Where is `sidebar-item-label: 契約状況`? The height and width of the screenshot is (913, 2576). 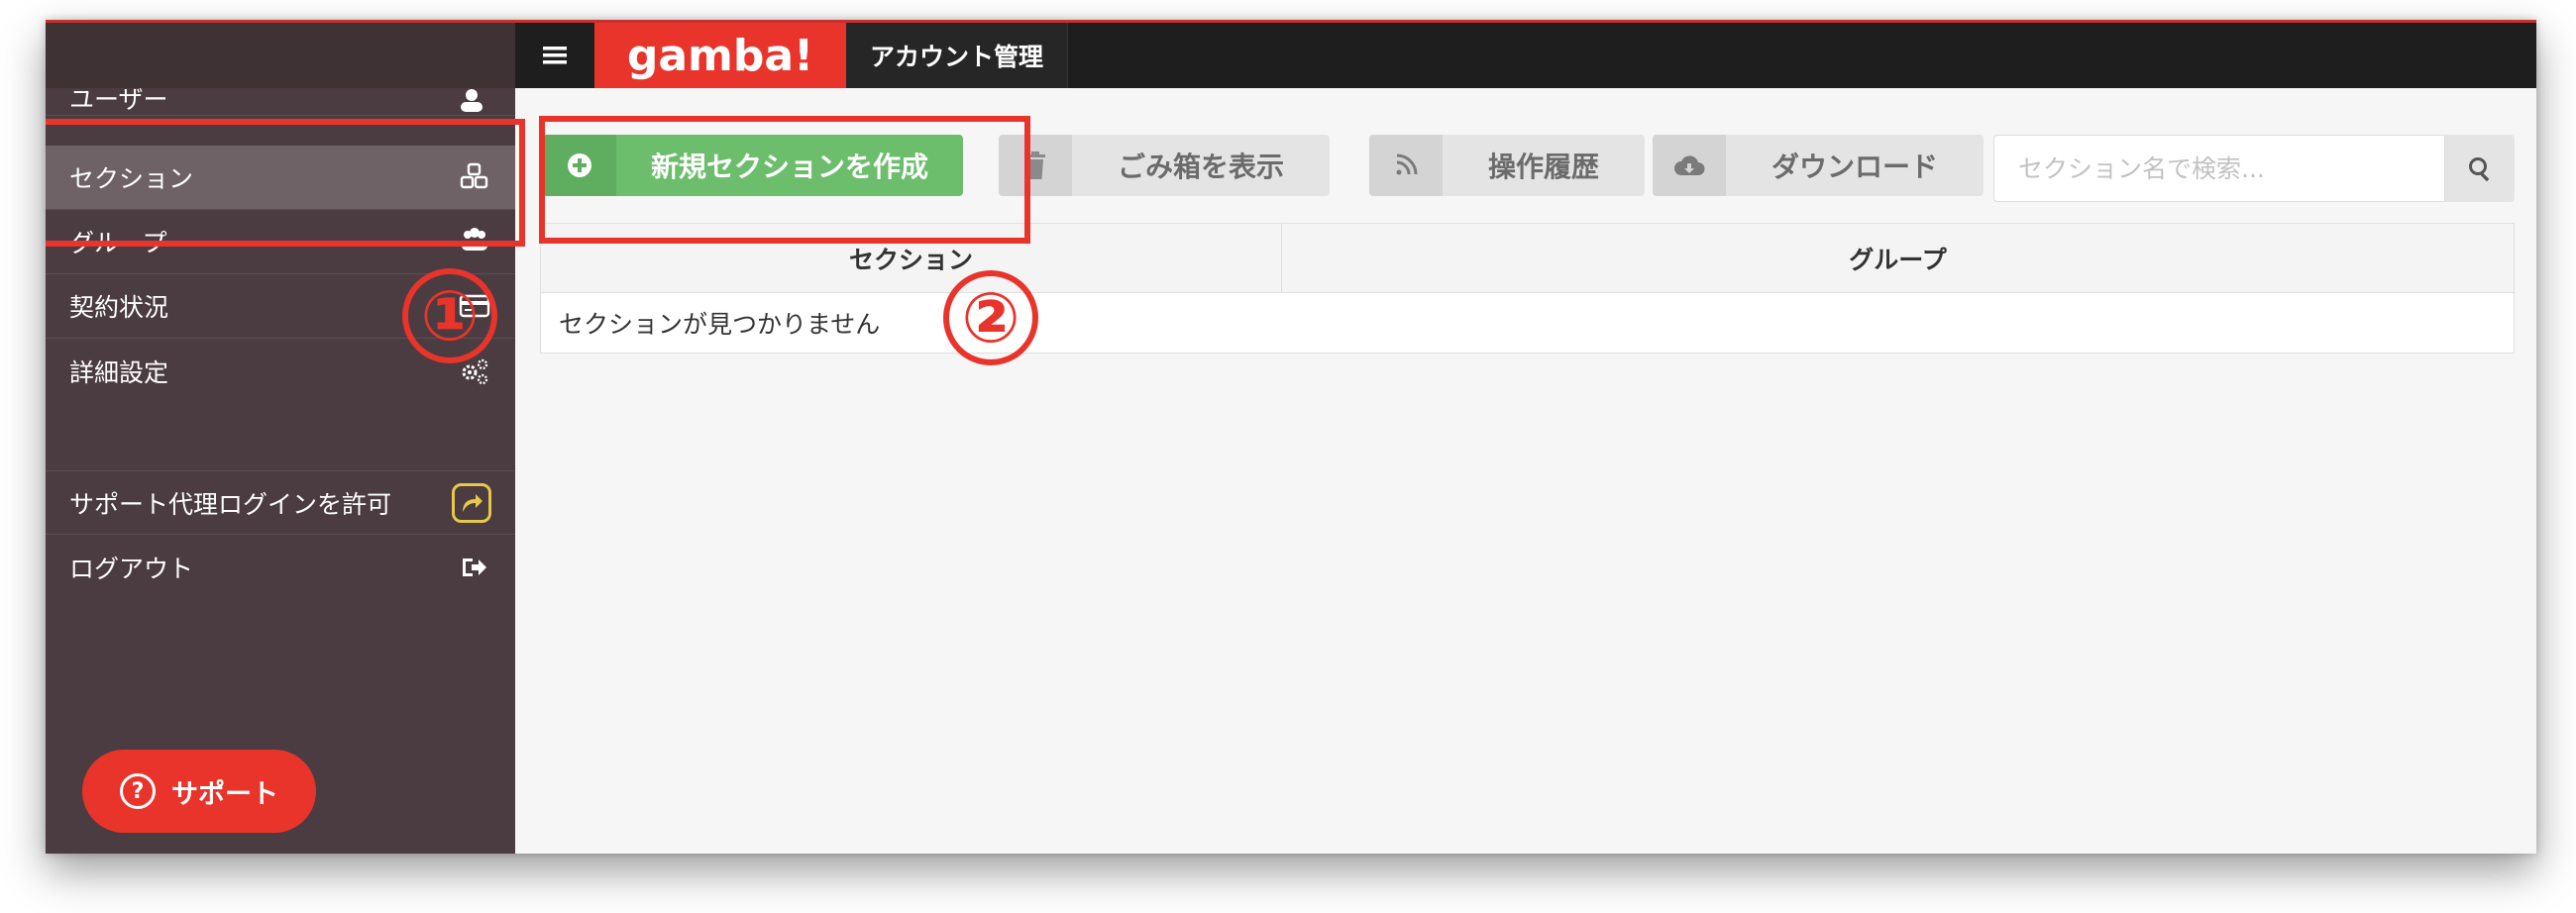 sidebar-item-label: 契約状況 is located at coordinates (119, 308).